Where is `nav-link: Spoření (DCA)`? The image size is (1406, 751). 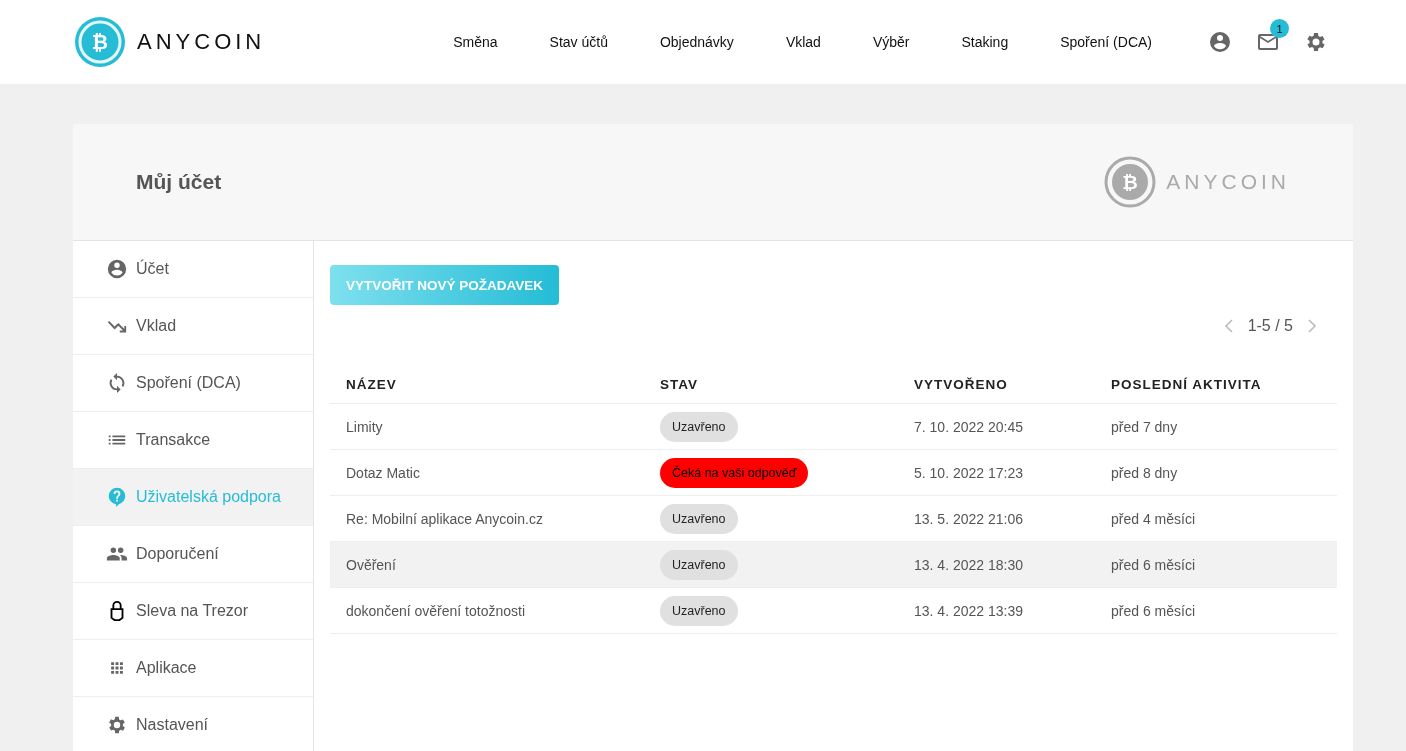
nav-link: Spoření (DCA) is located at coordinates (1106, 42).